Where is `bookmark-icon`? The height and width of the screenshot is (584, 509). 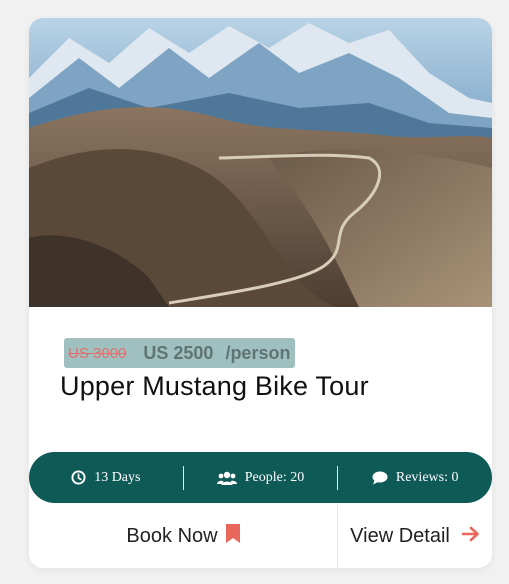
bookmark-icon is located at coordinates (232, 536).